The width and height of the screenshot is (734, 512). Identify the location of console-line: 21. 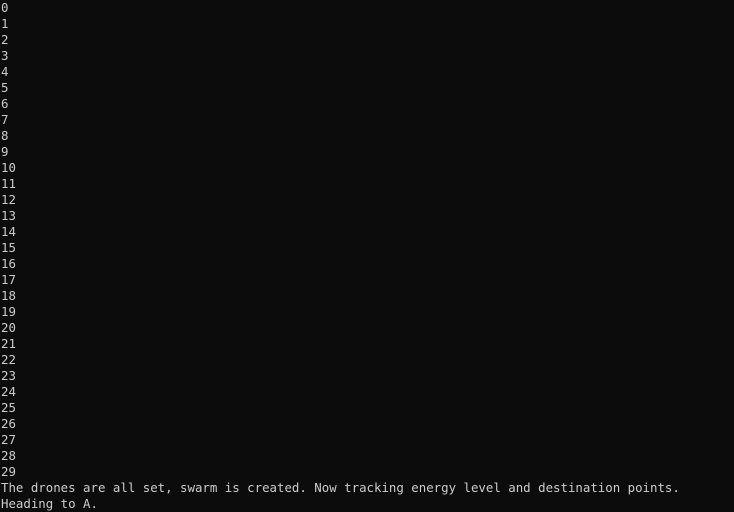
(8, 343).